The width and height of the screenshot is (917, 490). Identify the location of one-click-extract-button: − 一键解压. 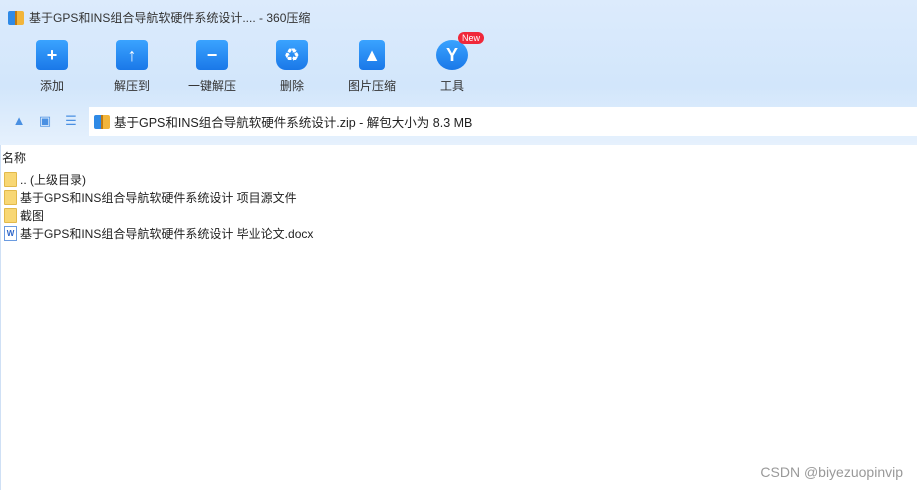
(212, 67).